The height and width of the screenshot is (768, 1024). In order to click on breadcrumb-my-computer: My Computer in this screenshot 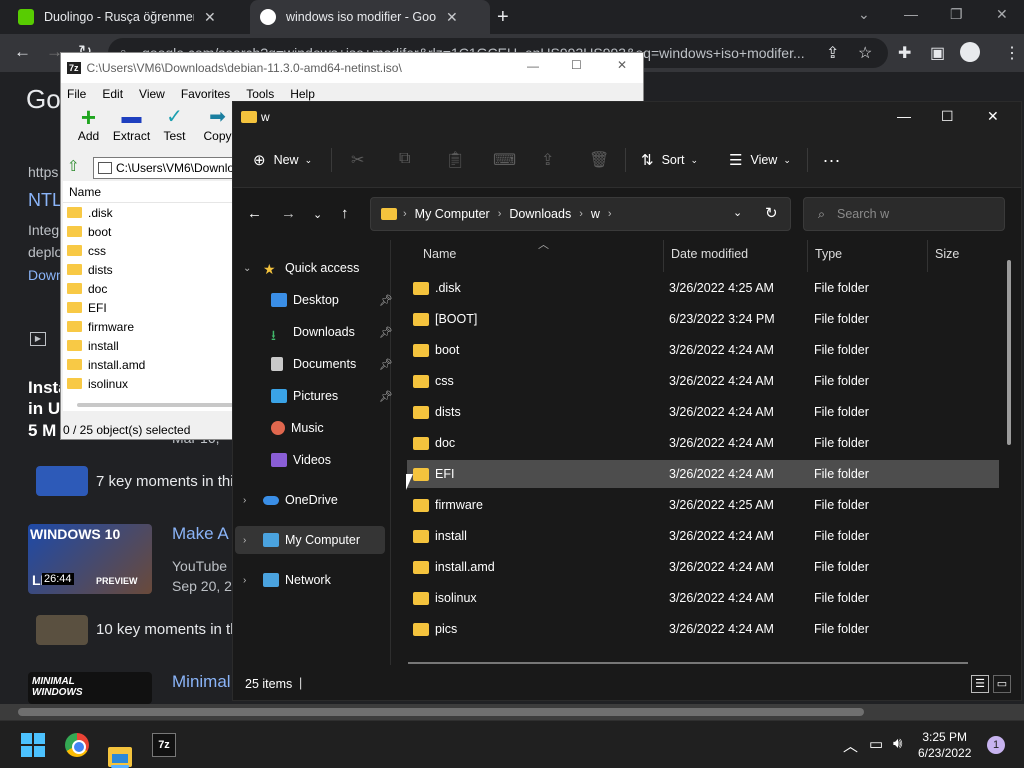, I will do `click(452, 214)`.